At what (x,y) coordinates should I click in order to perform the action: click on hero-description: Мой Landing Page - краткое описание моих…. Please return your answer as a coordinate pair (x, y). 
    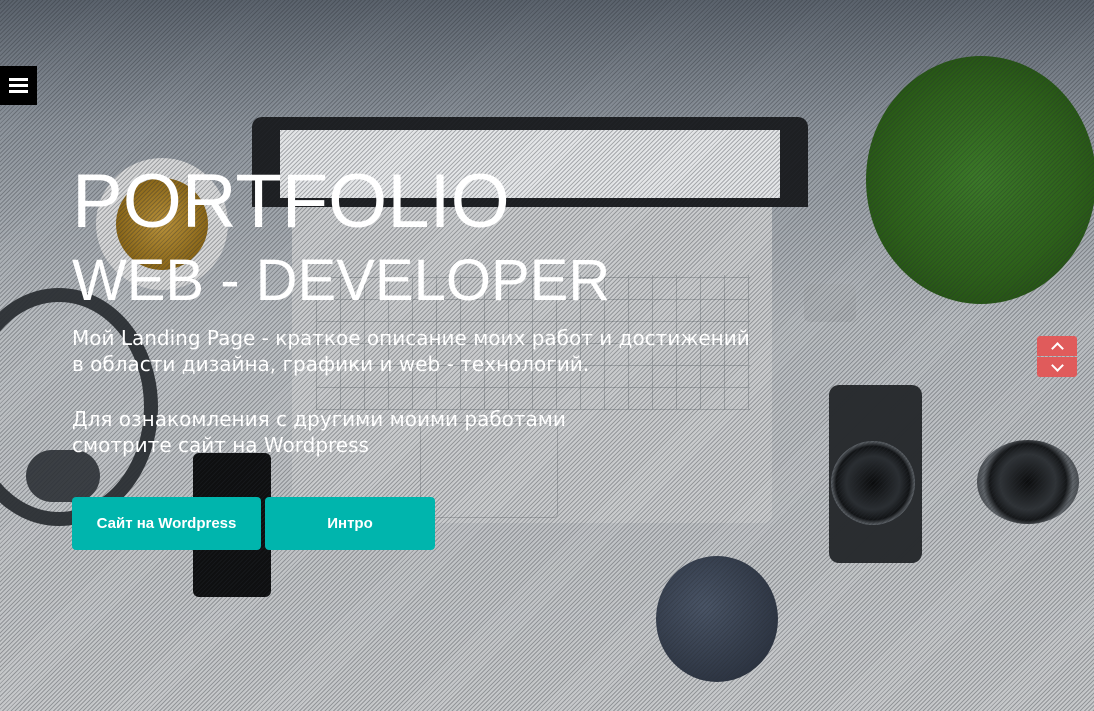
    Looking at the image, I should click on (417, 351).